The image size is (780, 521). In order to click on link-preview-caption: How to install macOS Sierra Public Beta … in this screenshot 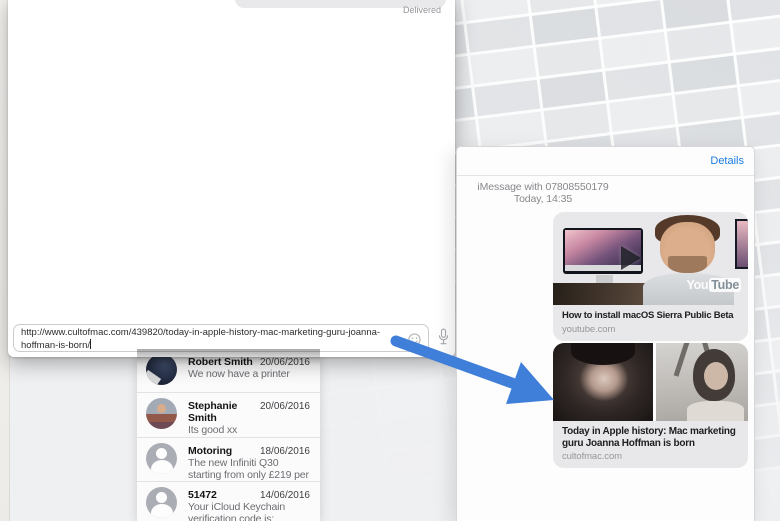, I will do `click(650, 323)`.